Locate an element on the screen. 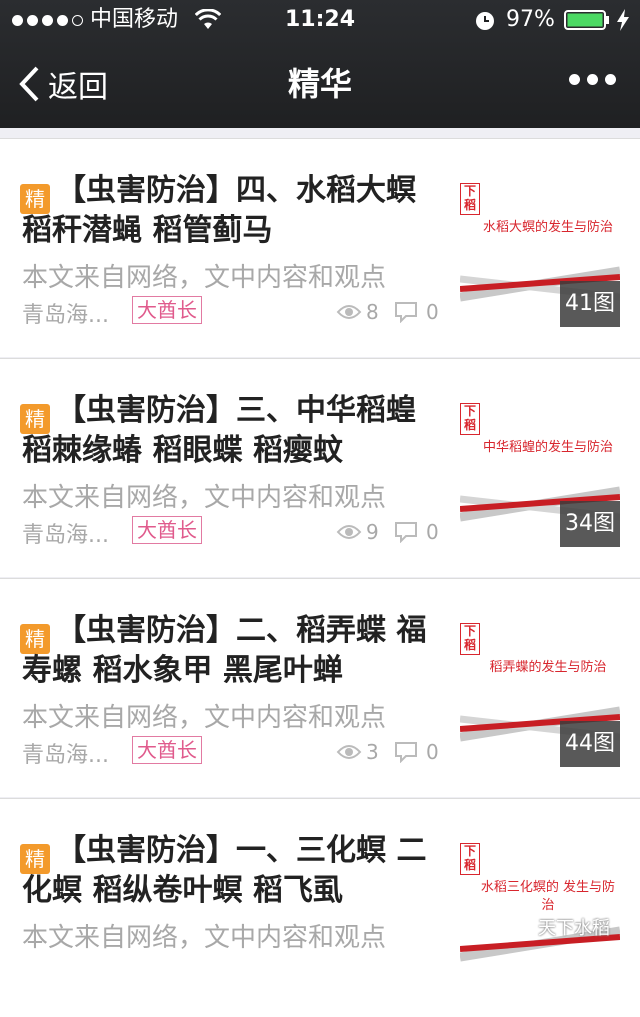 This screenshot has width=640, height=1017. watermark-text: 天下水稻 is located at coordinates (574, 928).